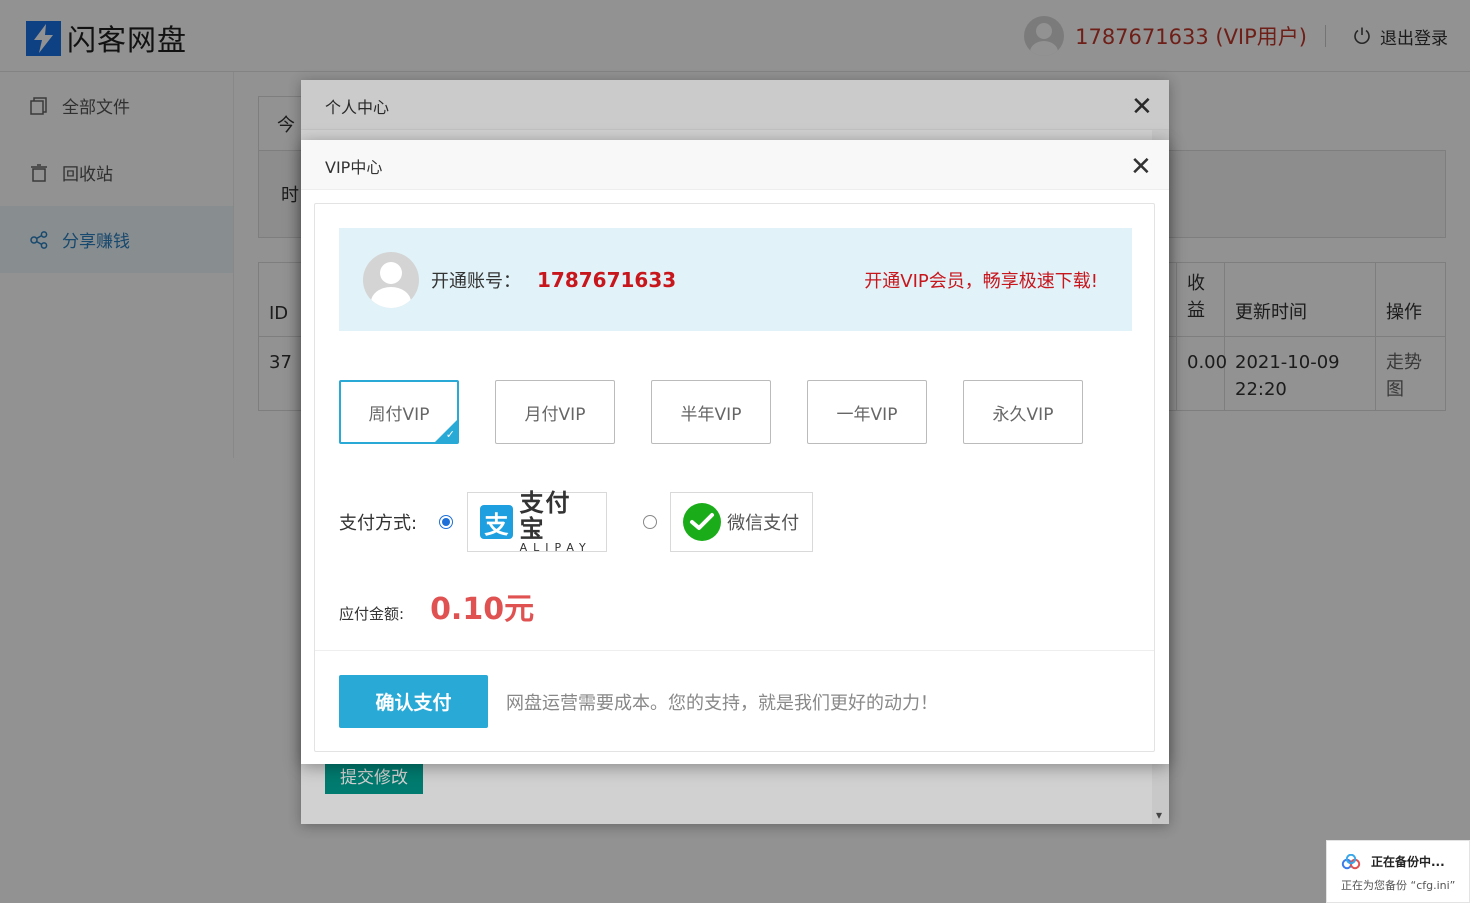  Describe the element at coordinates (496, 522) in the screenshot. I see `alipay-icon: 支` at that location.